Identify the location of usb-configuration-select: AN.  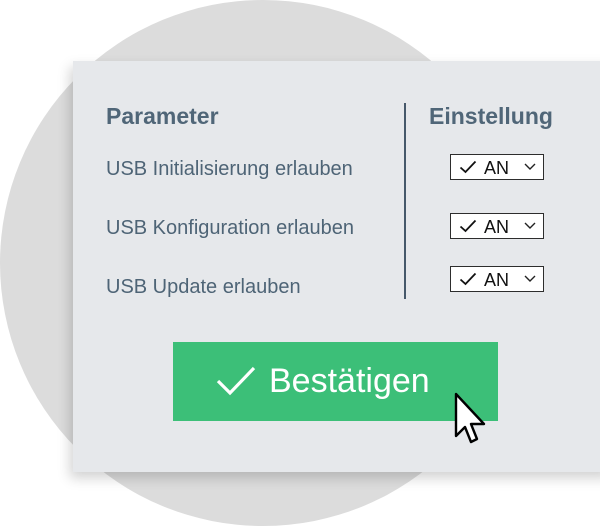
(497, 226).